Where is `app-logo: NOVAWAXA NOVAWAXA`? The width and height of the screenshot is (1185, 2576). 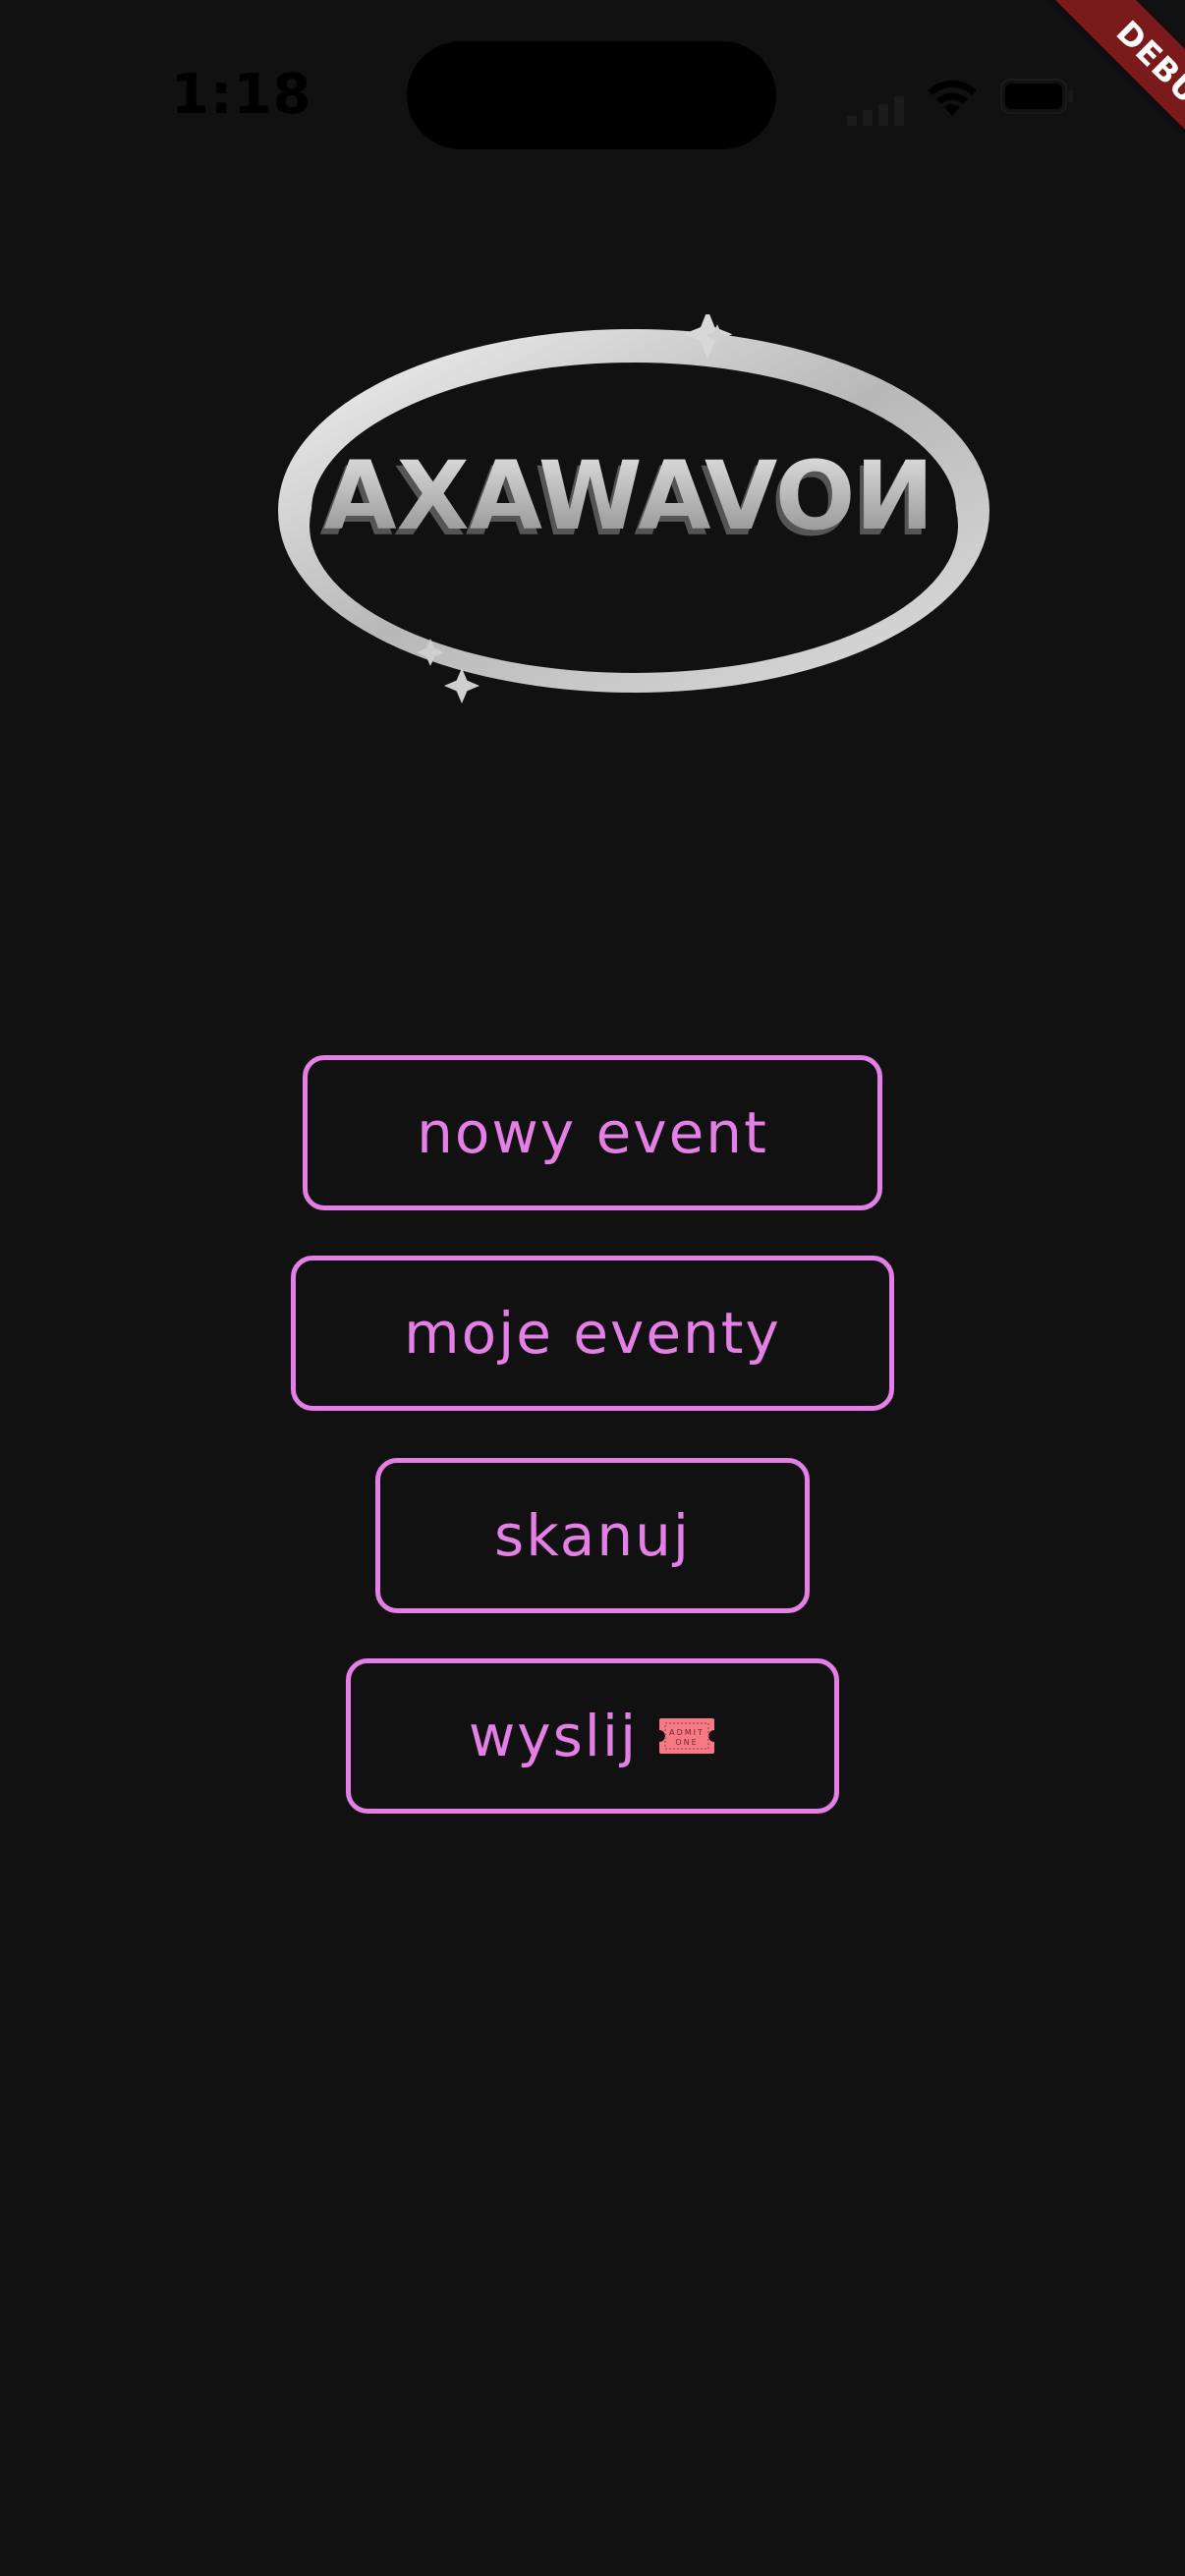 app-logo: NOVAWAXA NOVAWAXA is located at coordinates (633, 508).